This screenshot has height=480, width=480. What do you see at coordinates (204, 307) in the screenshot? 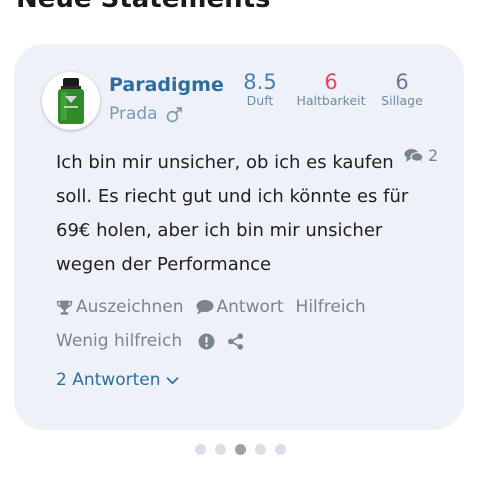
I see `reply-bubble-icon` at bounding box center [204, 307].